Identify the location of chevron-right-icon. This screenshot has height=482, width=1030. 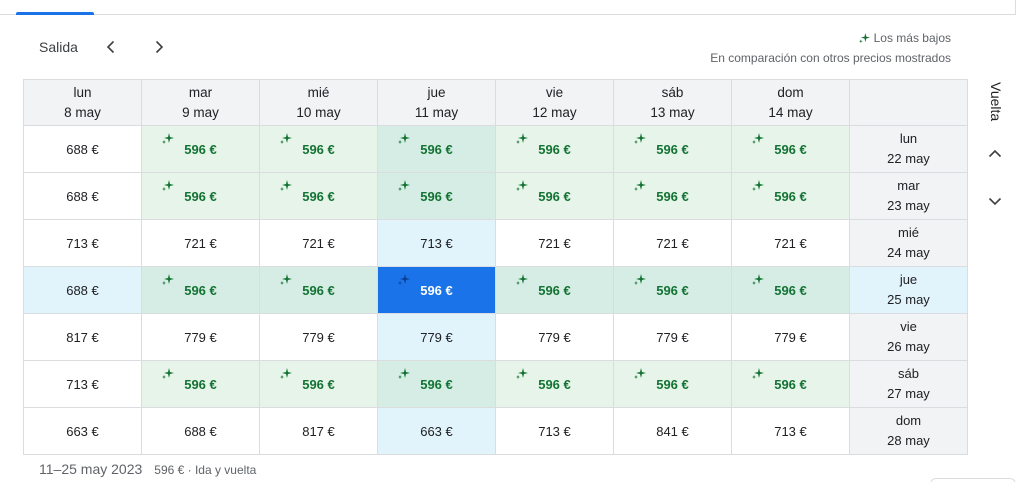
(159, 47).